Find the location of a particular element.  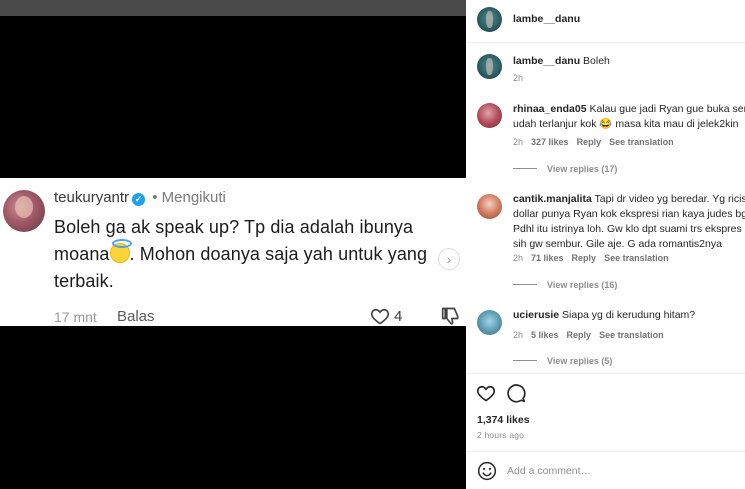

embedded-avatar is located at coordinates (24, 211).